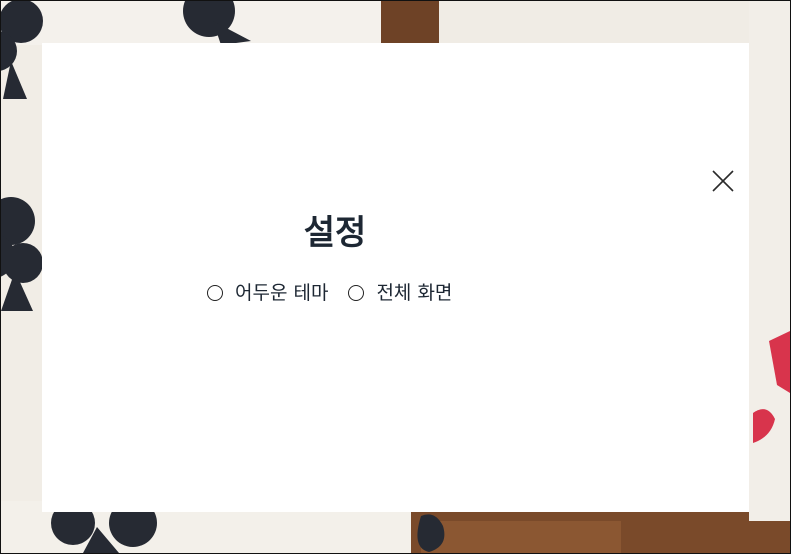  What do you see at coordinates (215, 293) in the screenshot?
I see `dark-theme-radio` at bounding box center [215, 293].